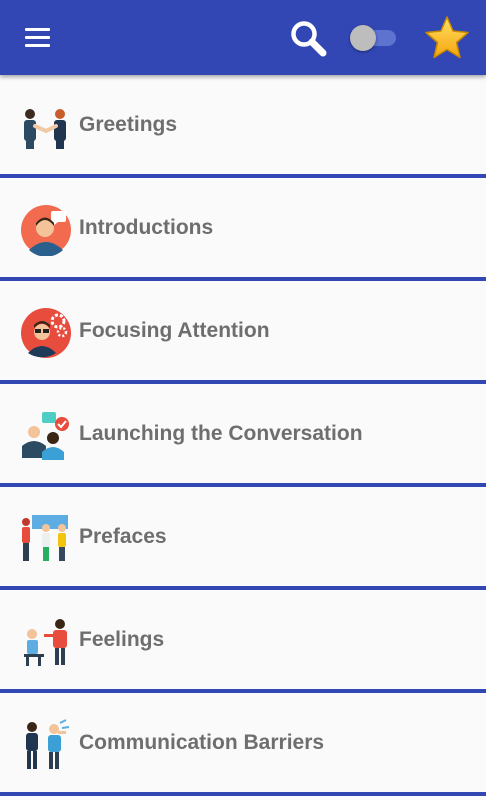 Image resolution: width=486 pixels, height=800 pixels. What do you see at coordinates (128, 124) in the screenshot?
I see `list-item-label: Greetings` at bounding box center [128, 124].